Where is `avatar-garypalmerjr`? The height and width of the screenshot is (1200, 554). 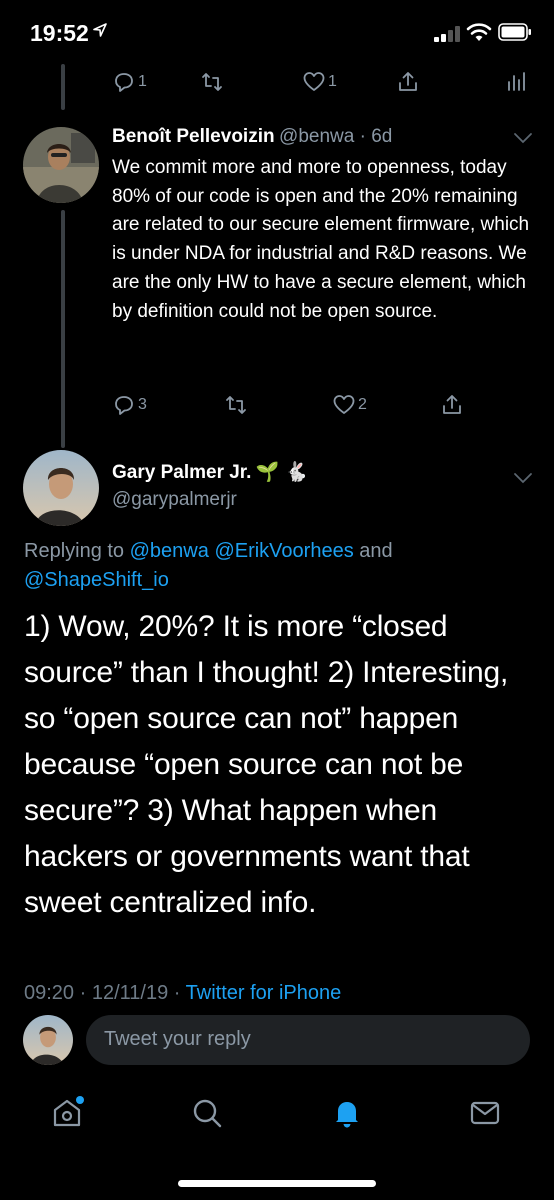
avatar-garypalmerjr is located at coordinates (61, 488).